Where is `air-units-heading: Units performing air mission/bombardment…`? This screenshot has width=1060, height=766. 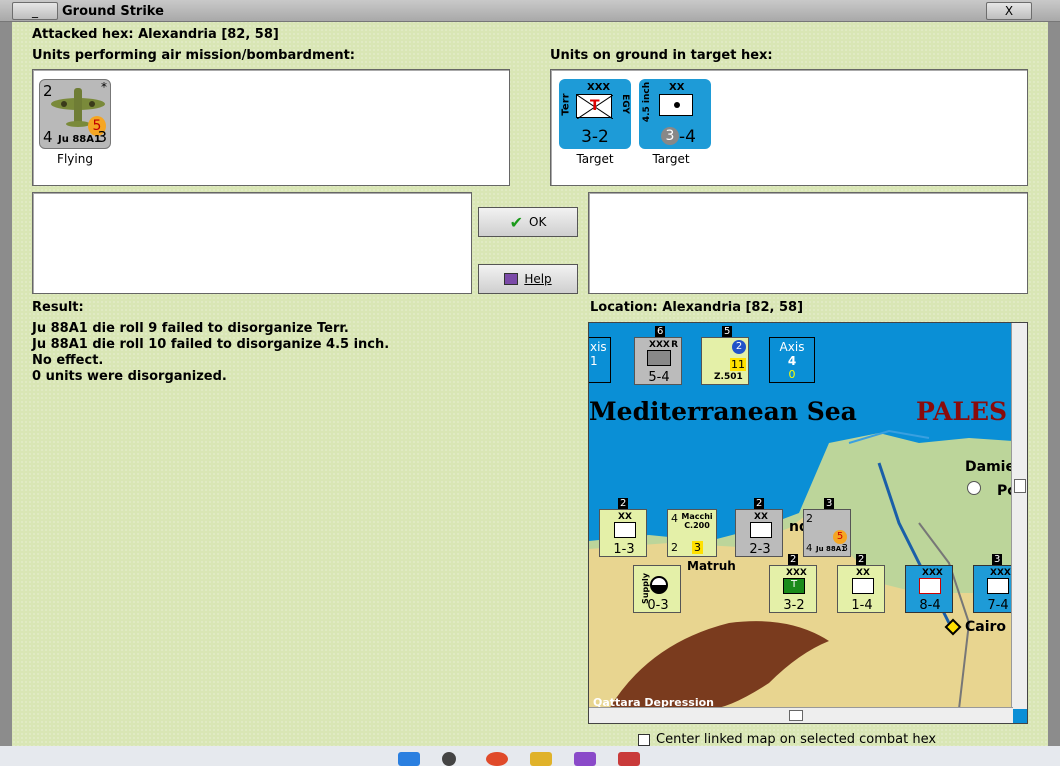 air-units-heading: Units performing air mission/bombardment… is located at coordinates (194, 55).